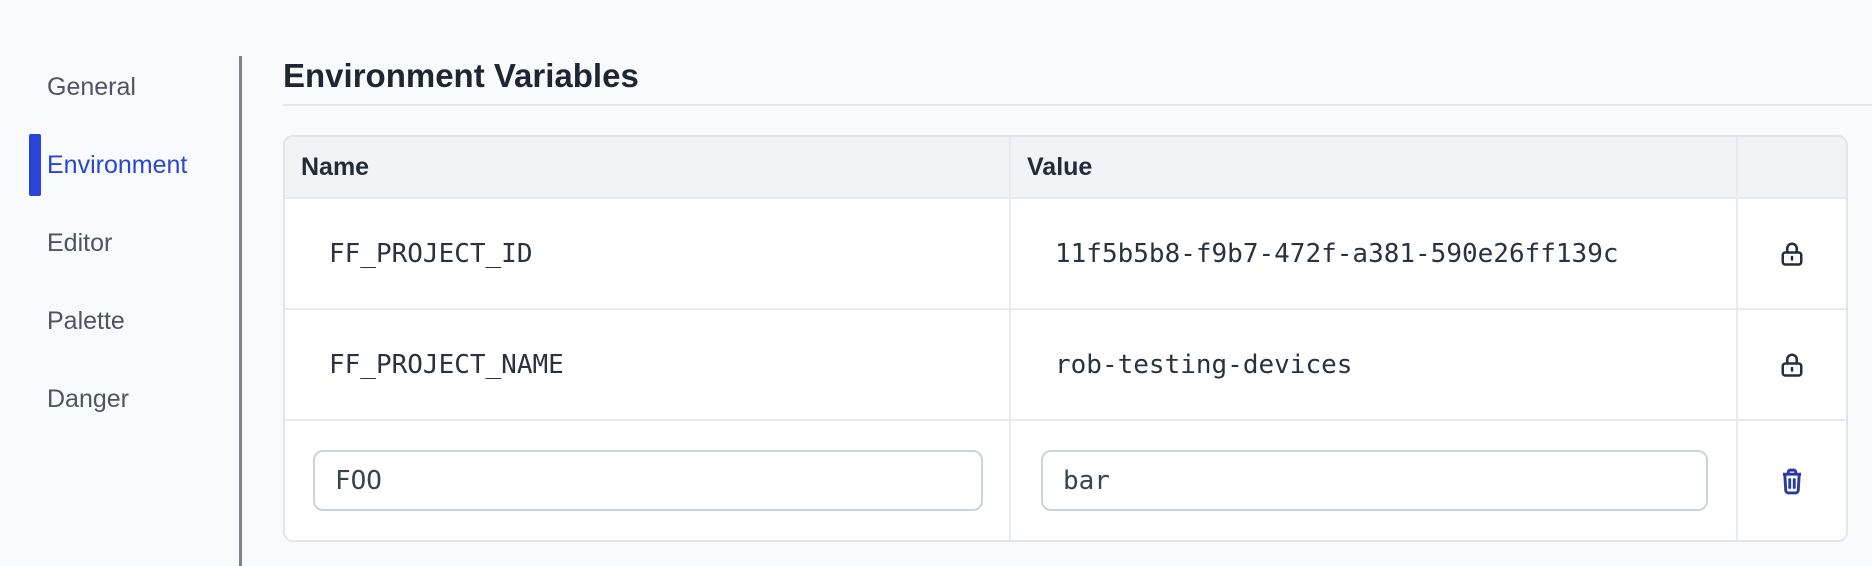  I want to click on env-var-name: FF_PROJECT_ID, so click(648, 253).